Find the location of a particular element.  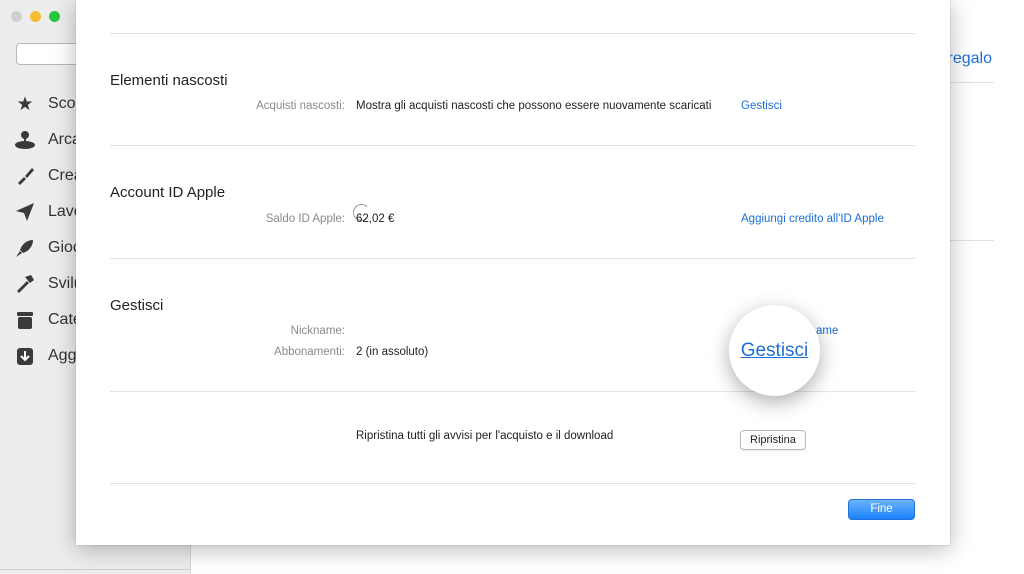

done-button: Fine is located at coordinates (881, 509).